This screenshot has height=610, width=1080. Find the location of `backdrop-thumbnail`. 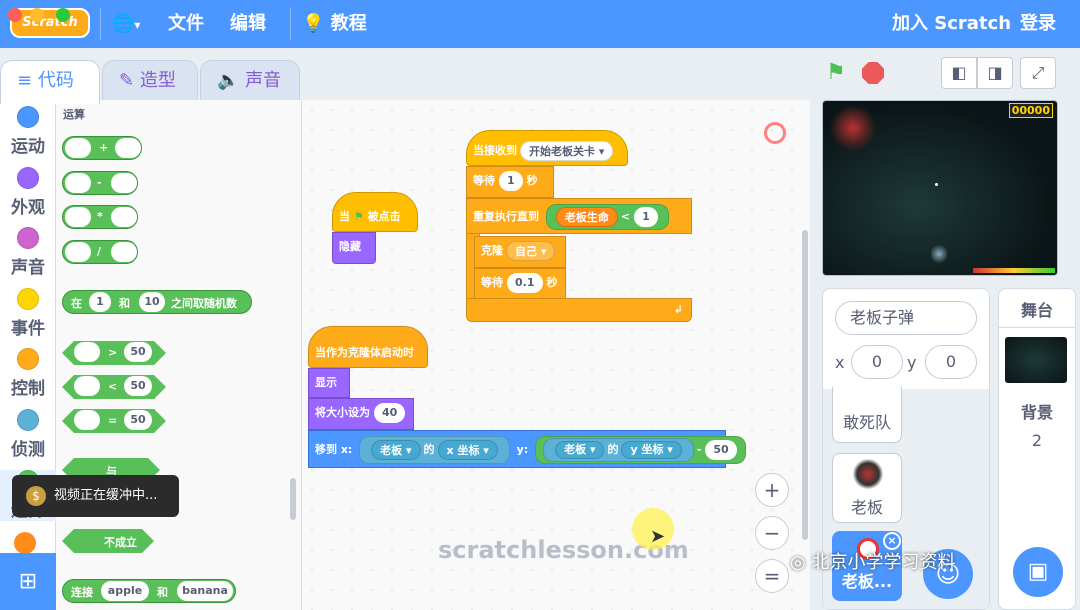

backdrop-thumbnail is located at coordinates (1036, 360).